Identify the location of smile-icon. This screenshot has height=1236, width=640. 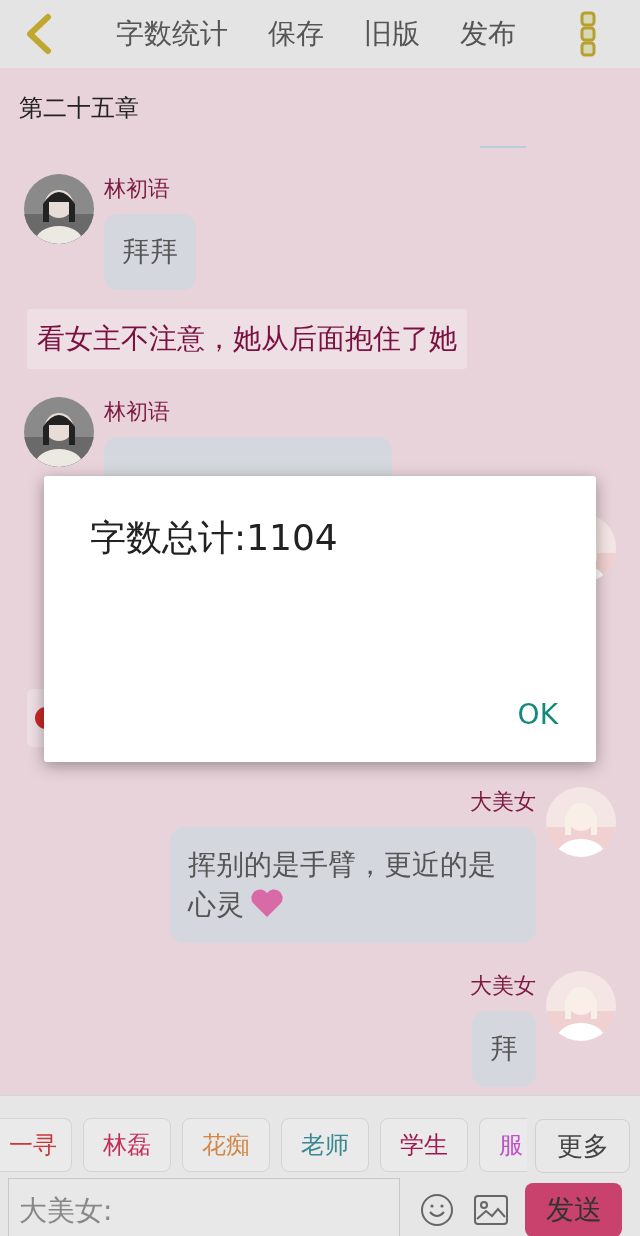
(437, 1210).